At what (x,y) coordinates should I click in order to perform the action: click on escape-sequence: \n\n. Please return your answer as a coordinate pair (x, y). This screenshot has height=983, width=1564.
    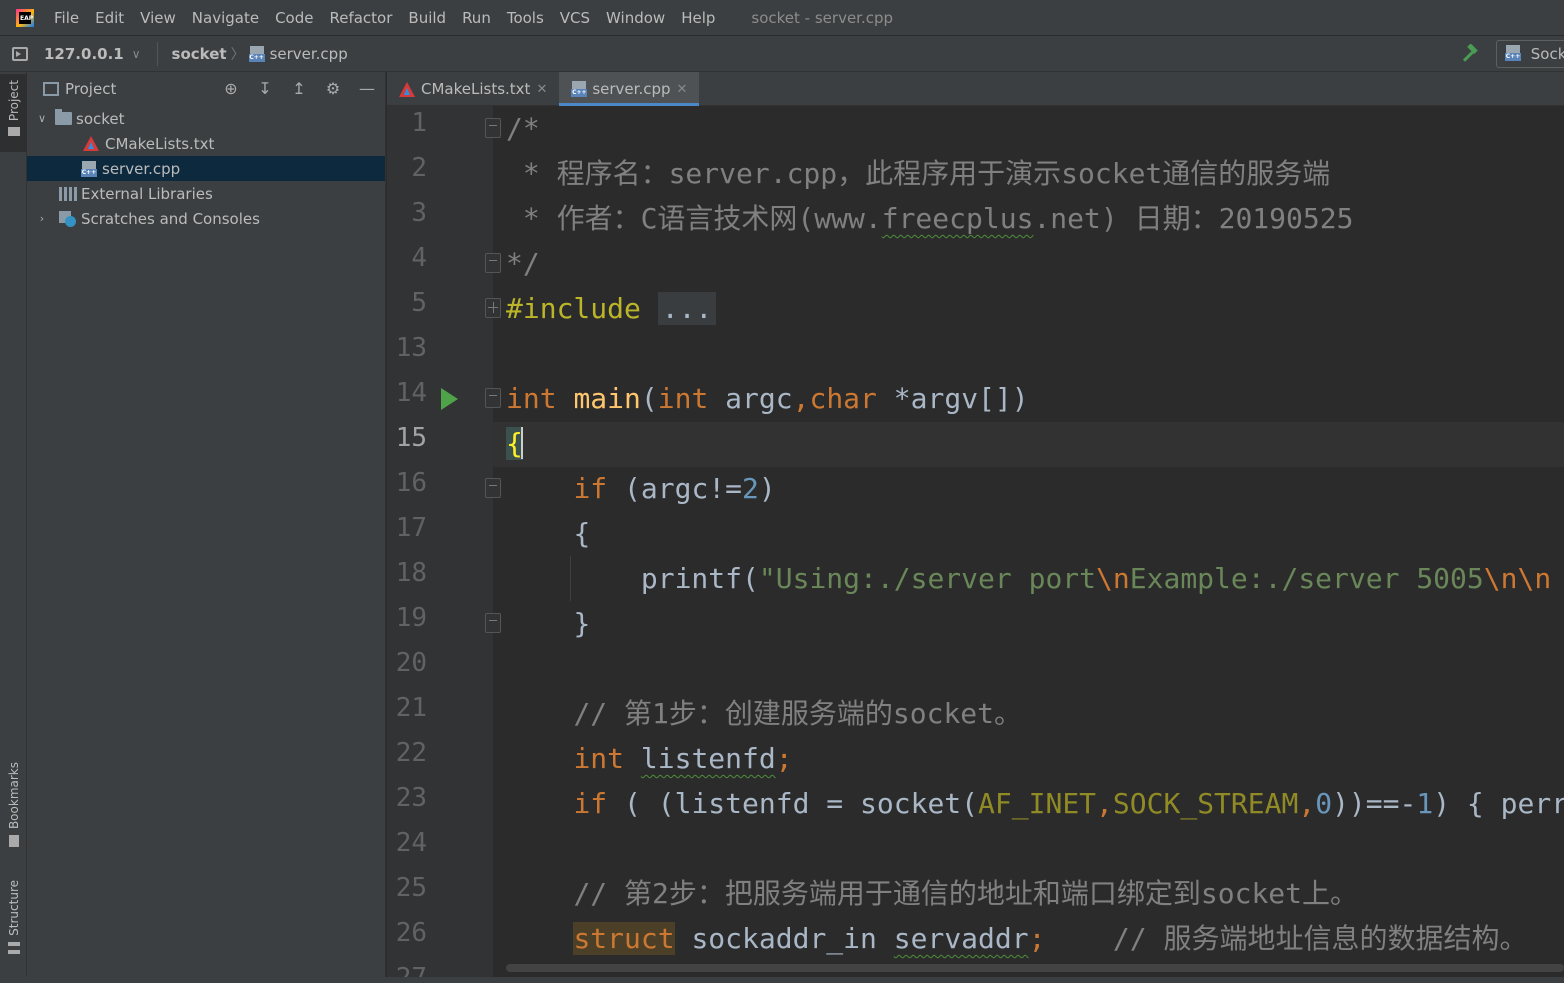
    Looking at the image, I should click on (1517, 578).